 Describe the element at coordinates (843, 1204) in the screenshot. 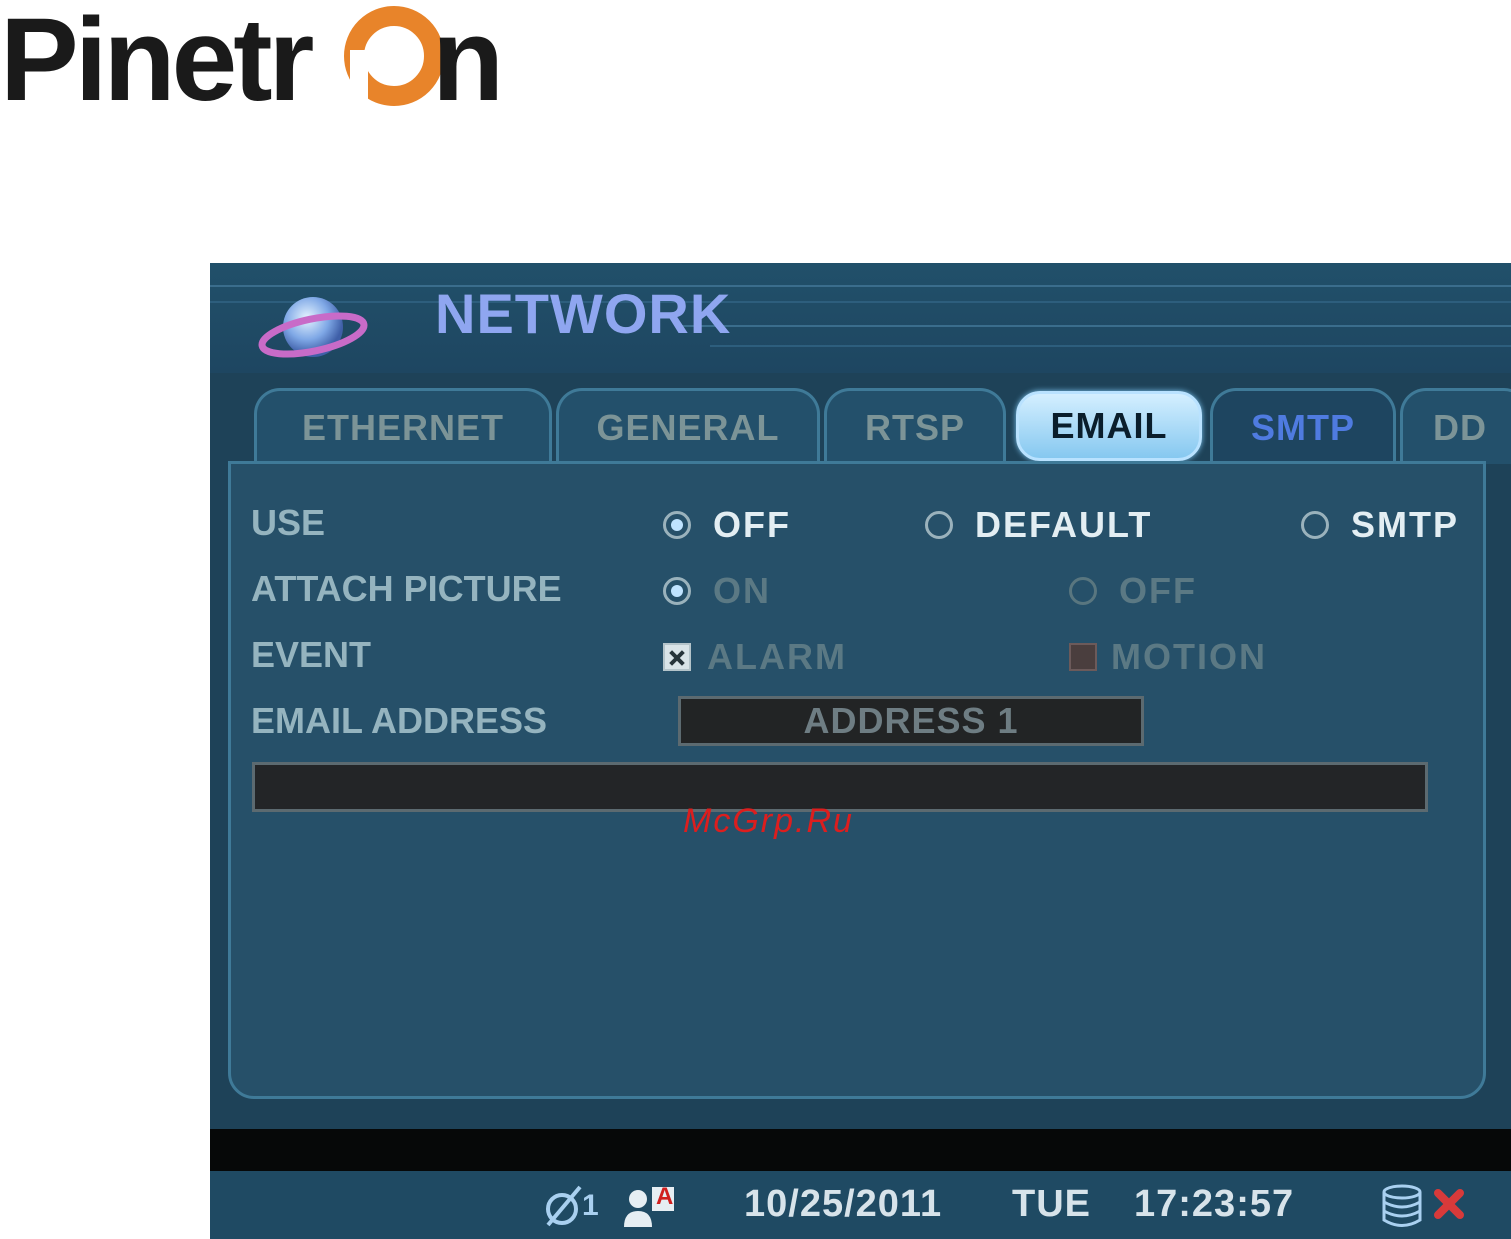

I see `status-date: 10/25/2011` at that location.